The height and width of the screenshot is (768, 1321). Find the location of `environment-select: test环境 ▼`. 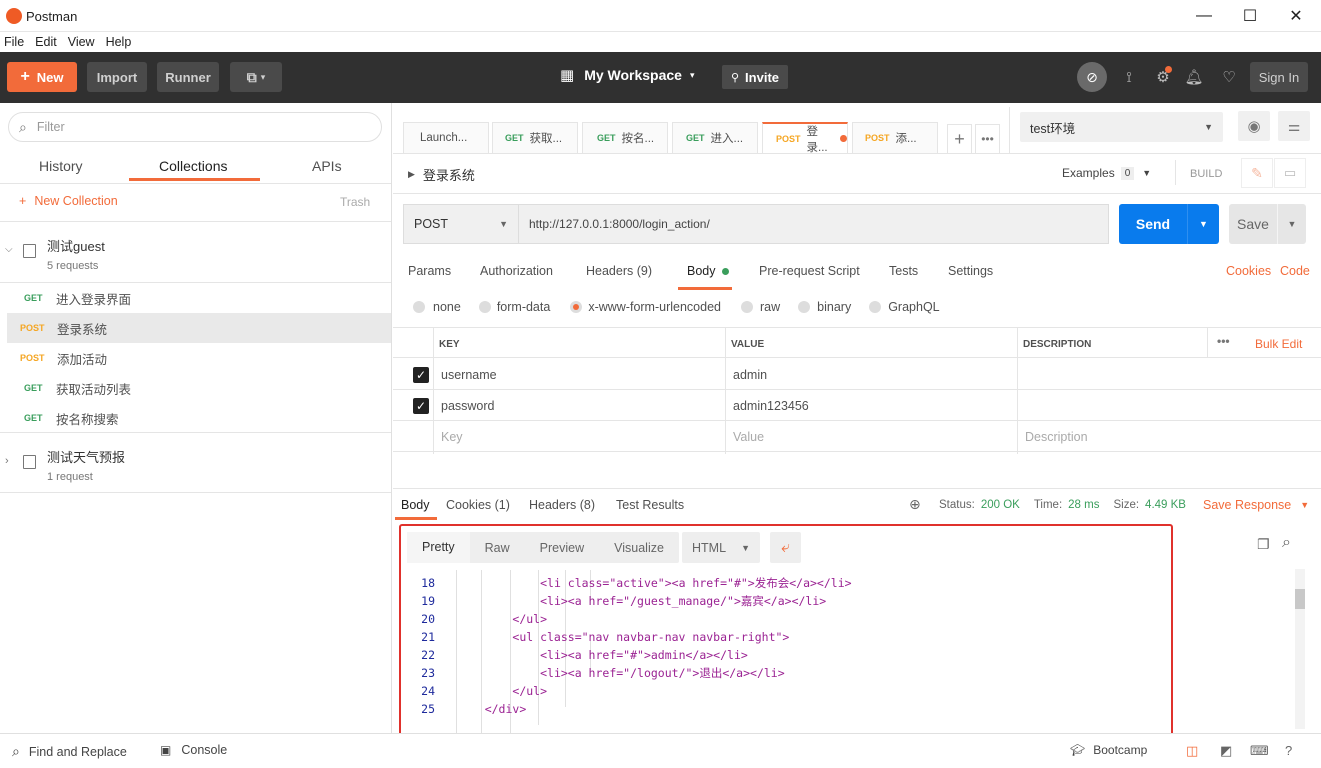

environment-select: test环境 ▼ is located at coordinates (1121, 127).